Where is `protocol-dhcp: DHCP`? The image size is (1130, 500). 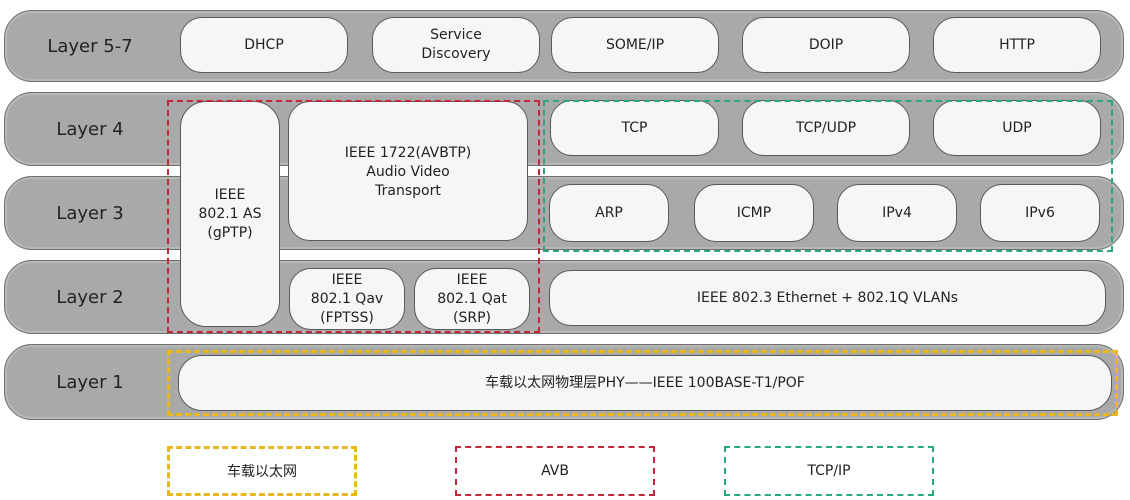 protocol-dhcp: DHCP is located at coordinates (264, 45).